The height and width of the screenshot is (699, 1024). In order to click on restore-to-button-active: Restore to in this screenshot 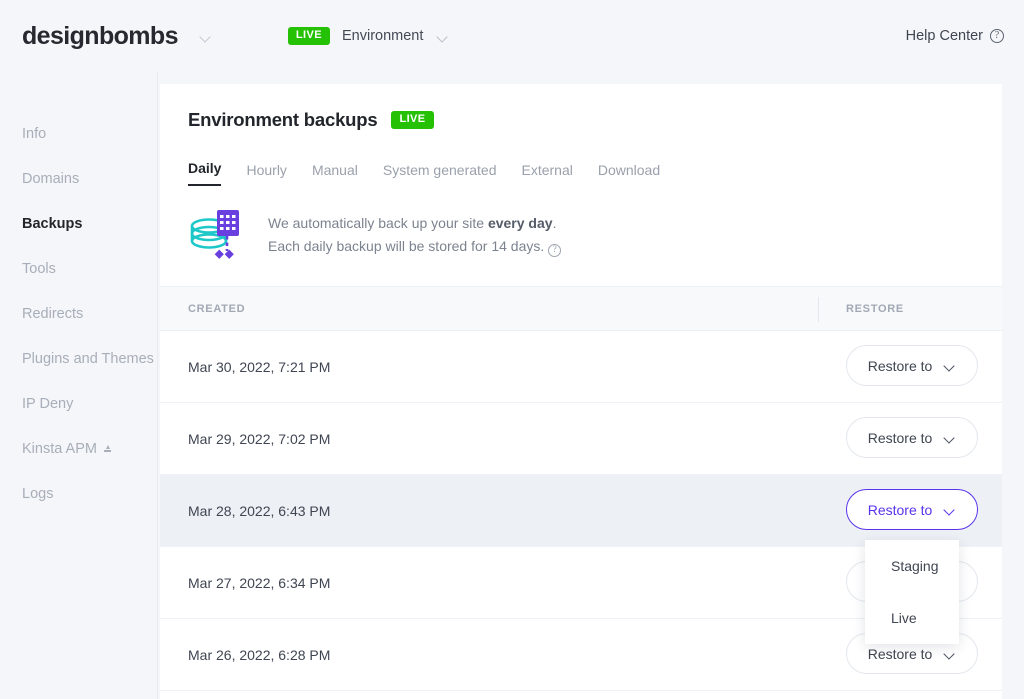, I will do `click(912, 509)`.